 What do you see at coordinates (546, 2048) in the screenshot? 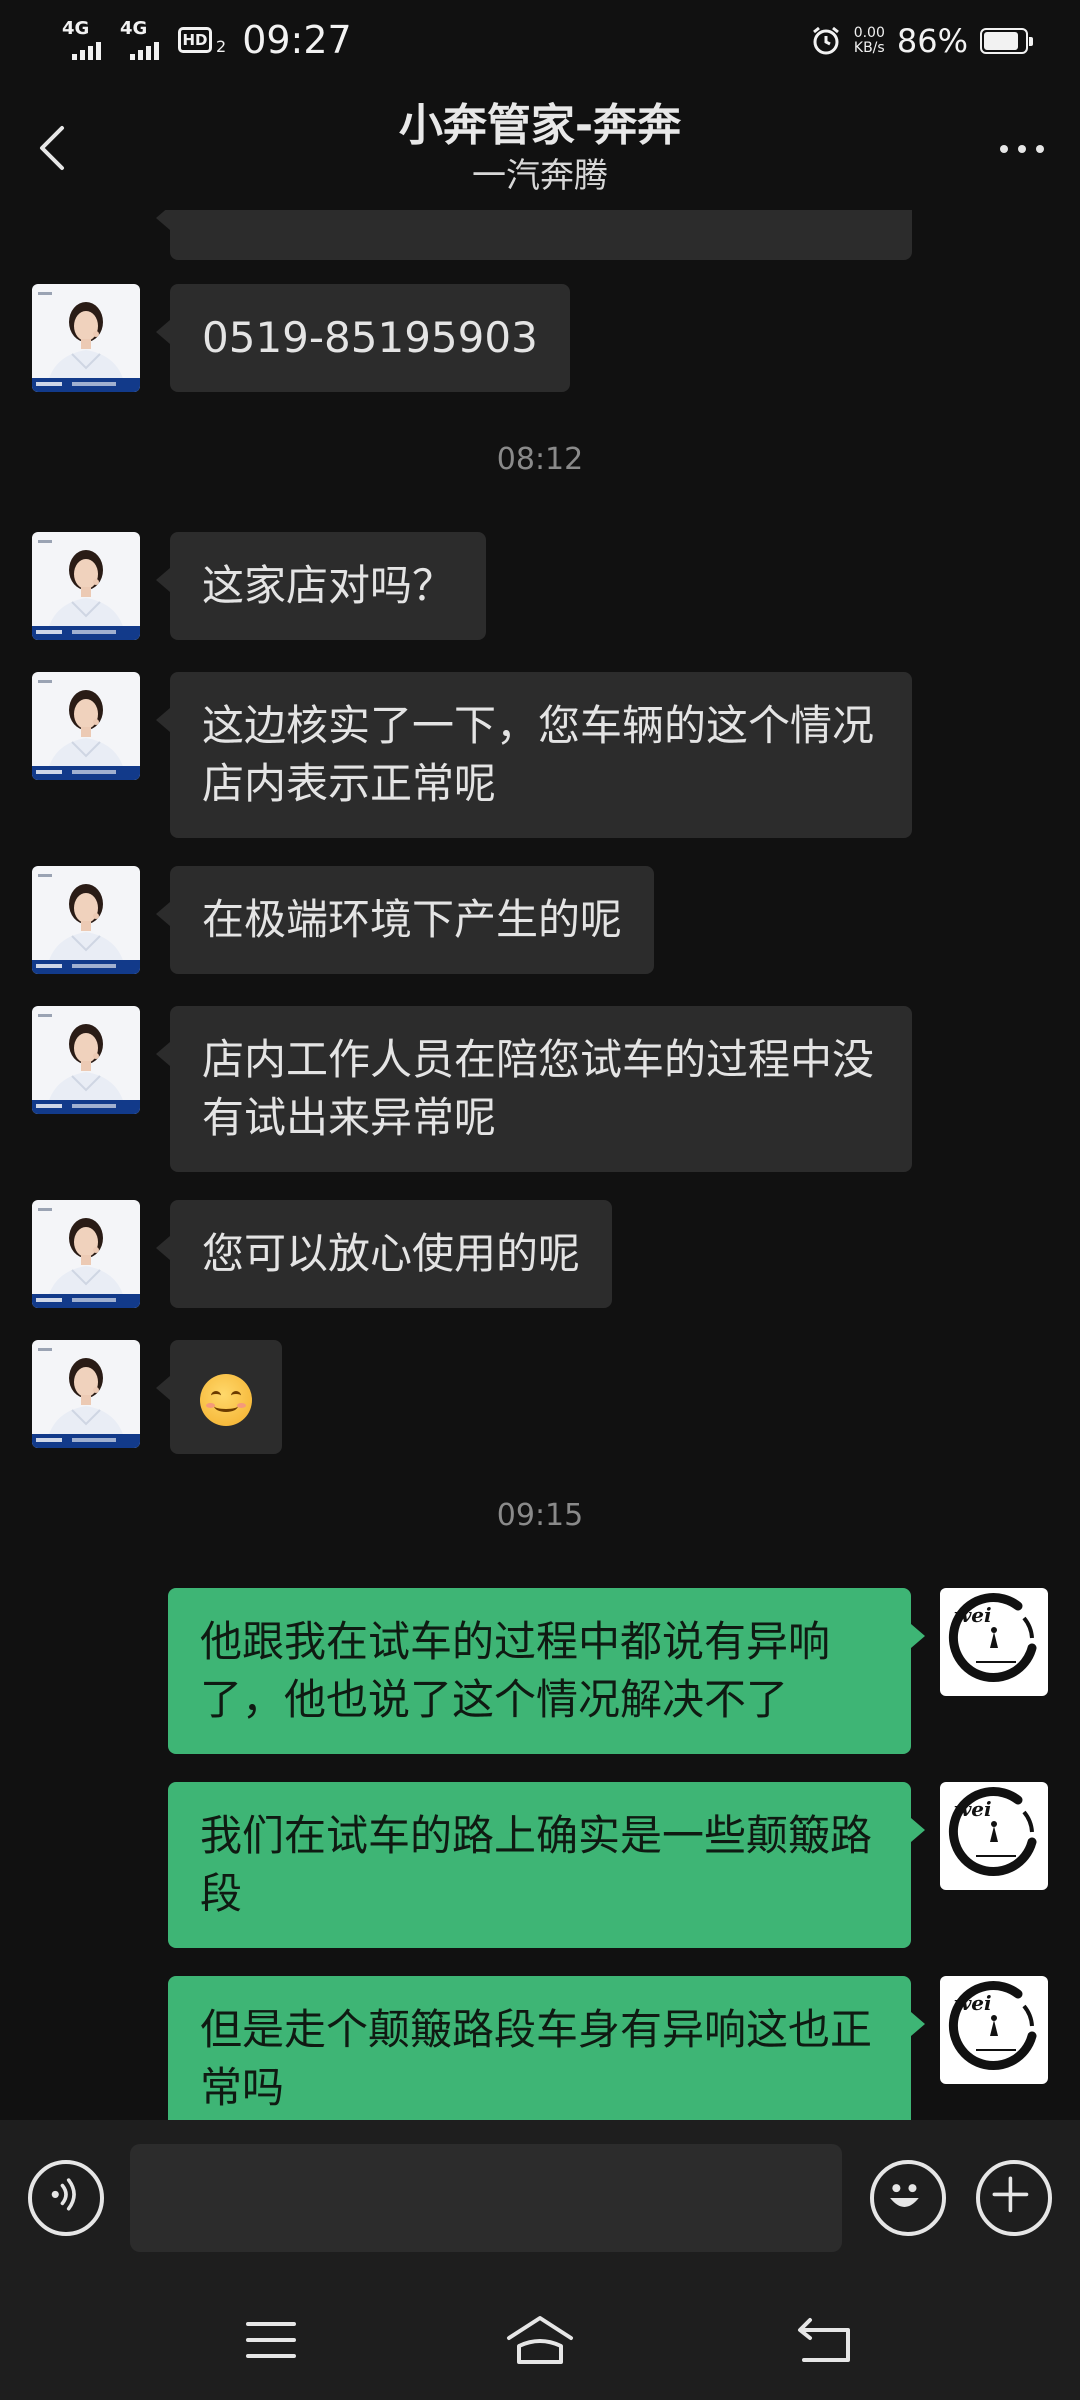
I see `message-bubble-outgoing: 但是走个颠簸路段车身有异响这也正常吗` at bounding box center [546, 2048].